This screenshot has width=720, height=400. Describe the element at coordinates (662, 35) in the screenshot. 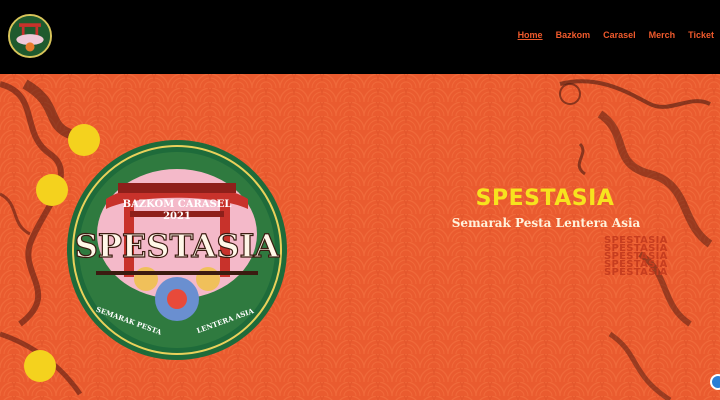

I see `nav-merch-link: Merch` at that location.